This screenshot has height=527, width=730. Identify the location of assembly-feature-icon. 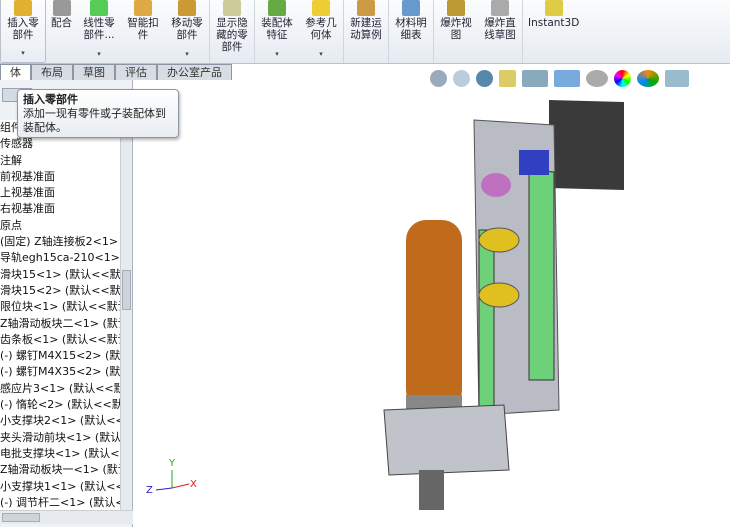
(277, 8).